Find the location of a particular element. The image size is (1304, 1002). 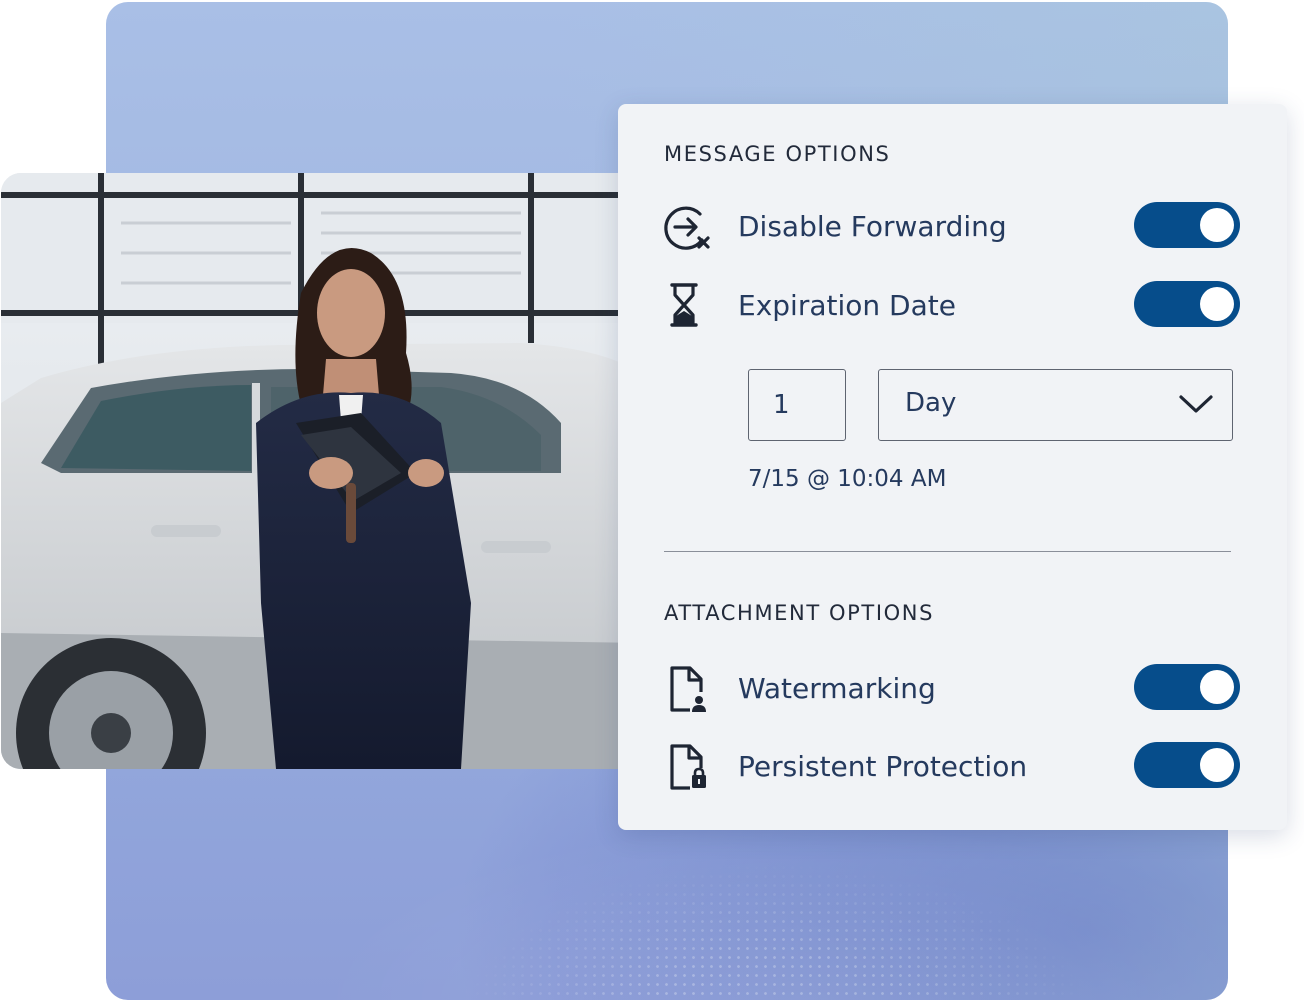

hourglass-icon is located at coordinates (684, 305).